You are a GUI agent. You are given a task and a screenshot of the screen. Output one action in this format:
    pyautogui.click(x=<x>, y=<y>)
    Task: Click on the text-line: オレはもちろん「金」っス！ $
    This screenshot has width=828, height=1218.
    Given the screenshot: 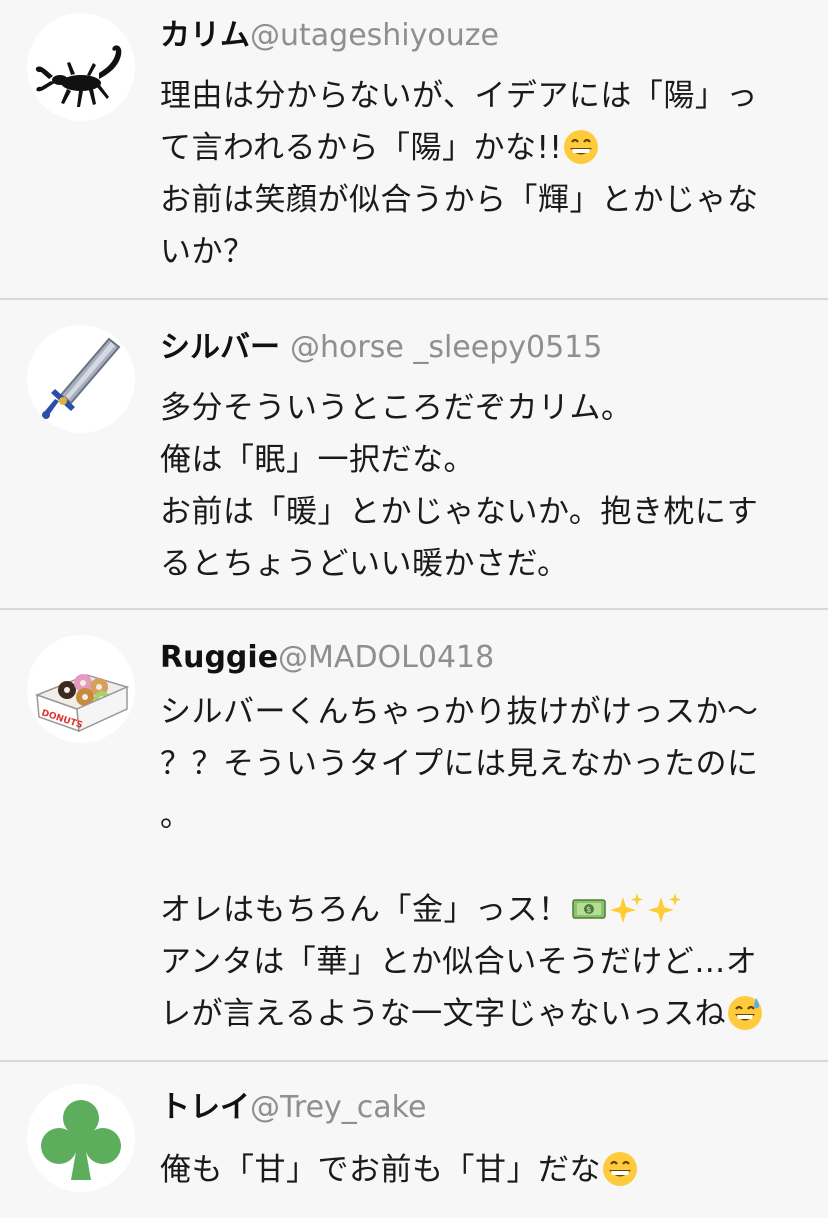 What is the action you would take?
    pyautogui.click(x=480, y=910)
    